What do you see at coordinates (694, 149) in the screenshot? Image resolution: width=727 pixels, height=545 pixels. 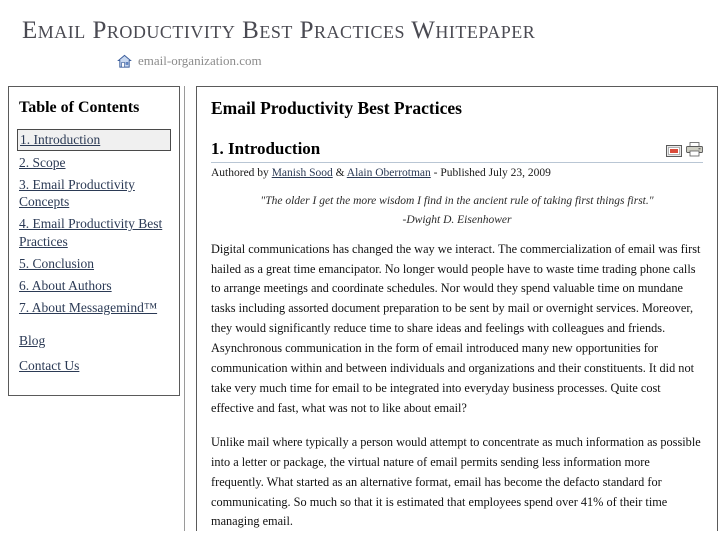 I see `print-icon` at bounding box center [694, 149].